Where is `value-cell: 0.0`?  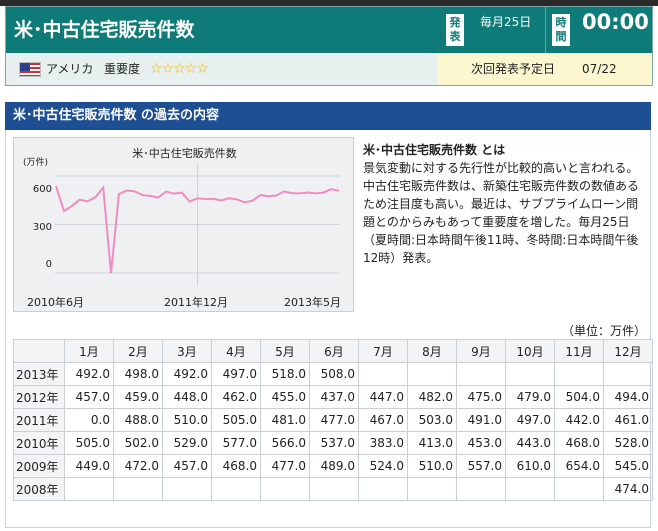
value-cell: 0.0 is located at coordinates (89, 420).